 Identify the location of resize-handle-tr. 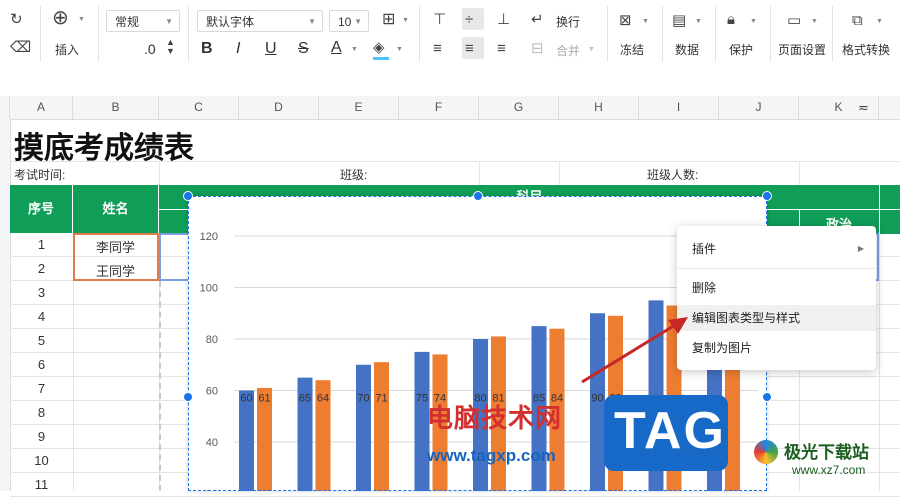
(767, 196).